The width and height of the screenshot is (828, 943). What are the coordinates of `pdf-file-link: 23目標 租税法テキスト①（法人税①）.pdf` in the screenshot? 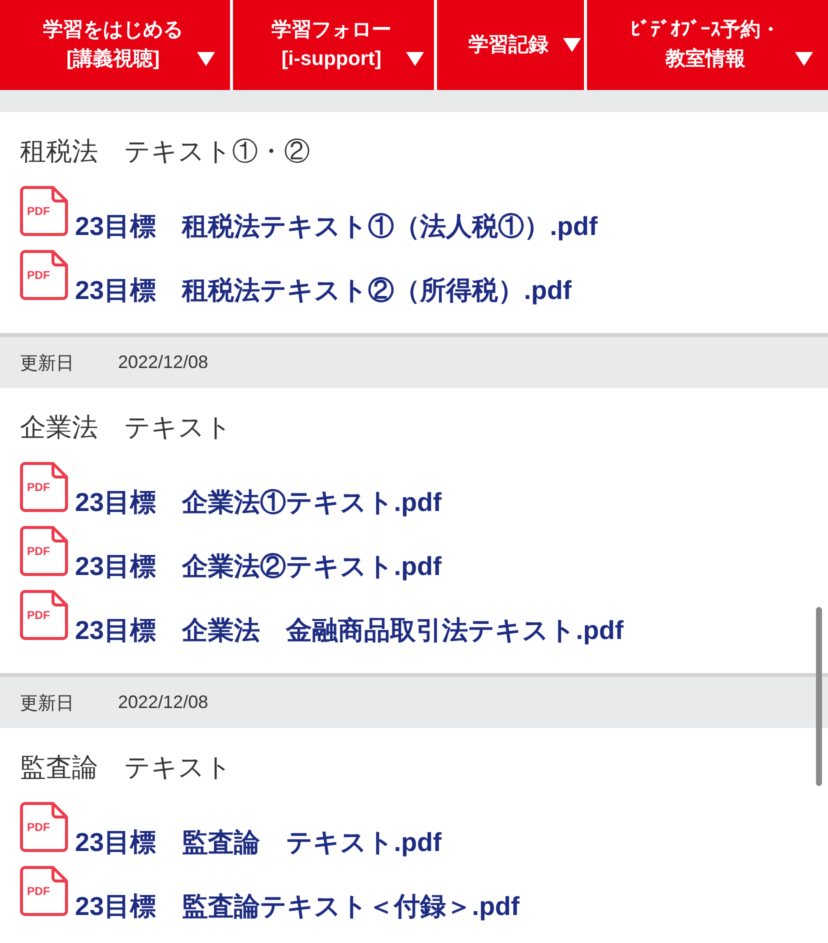 It's located at (336, 226).